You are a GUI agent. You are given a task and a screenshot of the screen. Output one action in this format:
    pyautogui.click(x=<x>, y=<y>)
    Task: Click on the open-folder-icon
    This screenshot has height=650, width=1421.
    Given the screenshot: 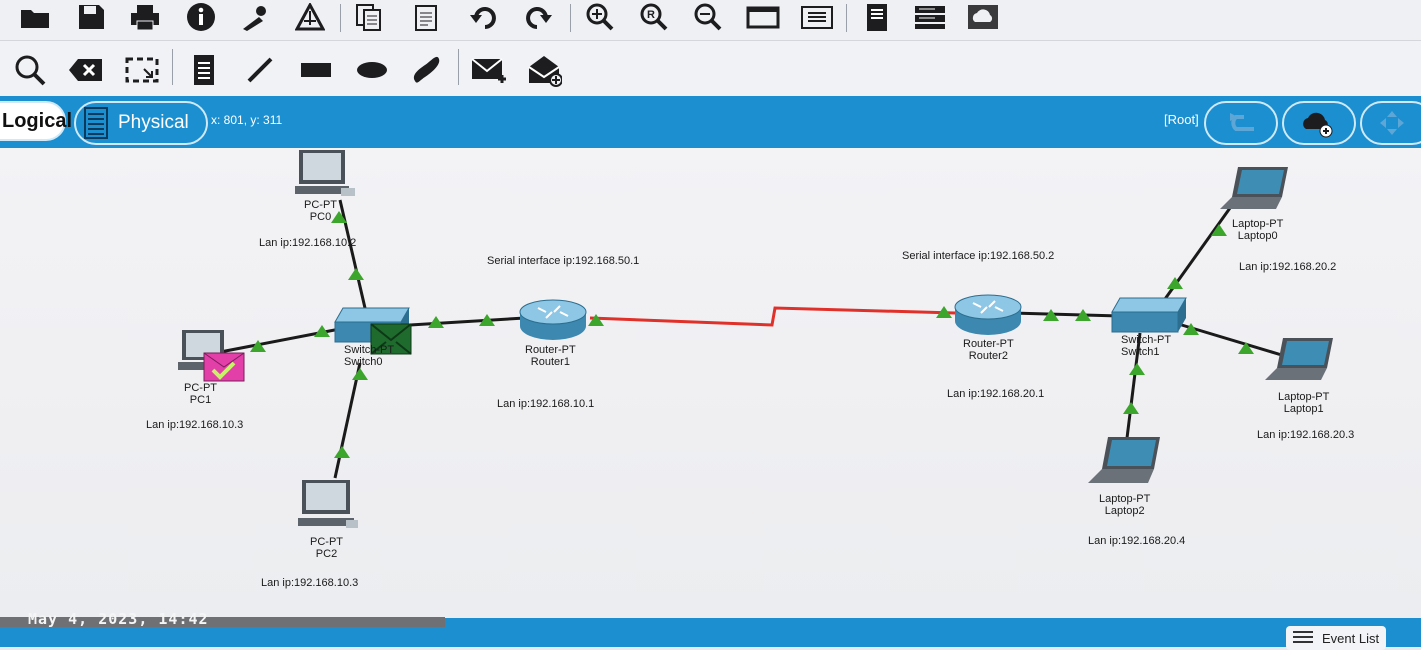 What is the action you would take?
    pyautogui.click(x=35, y=17)
    